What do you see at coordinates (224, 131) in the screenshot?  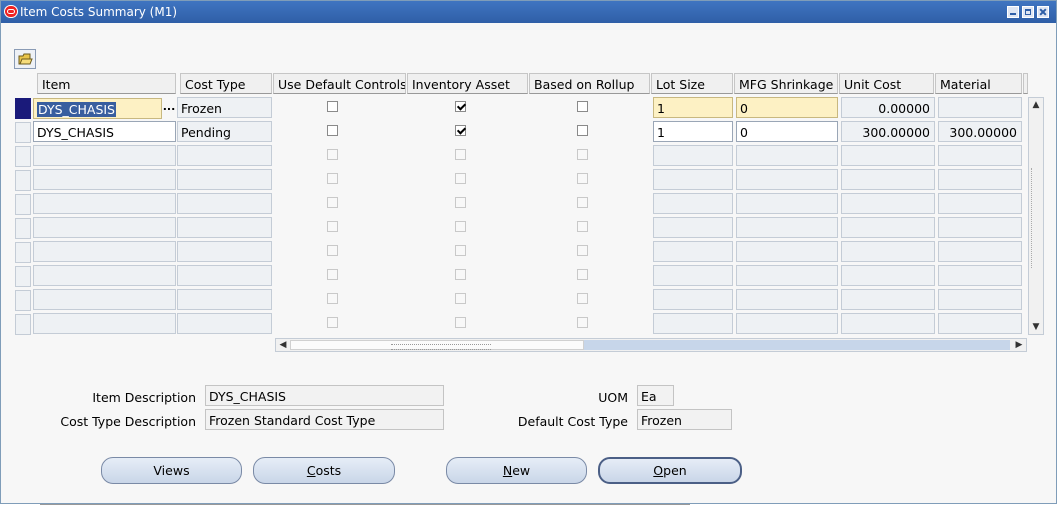 I see `cost-type-field-row-2: Pending` at bounding box center [224, 131].